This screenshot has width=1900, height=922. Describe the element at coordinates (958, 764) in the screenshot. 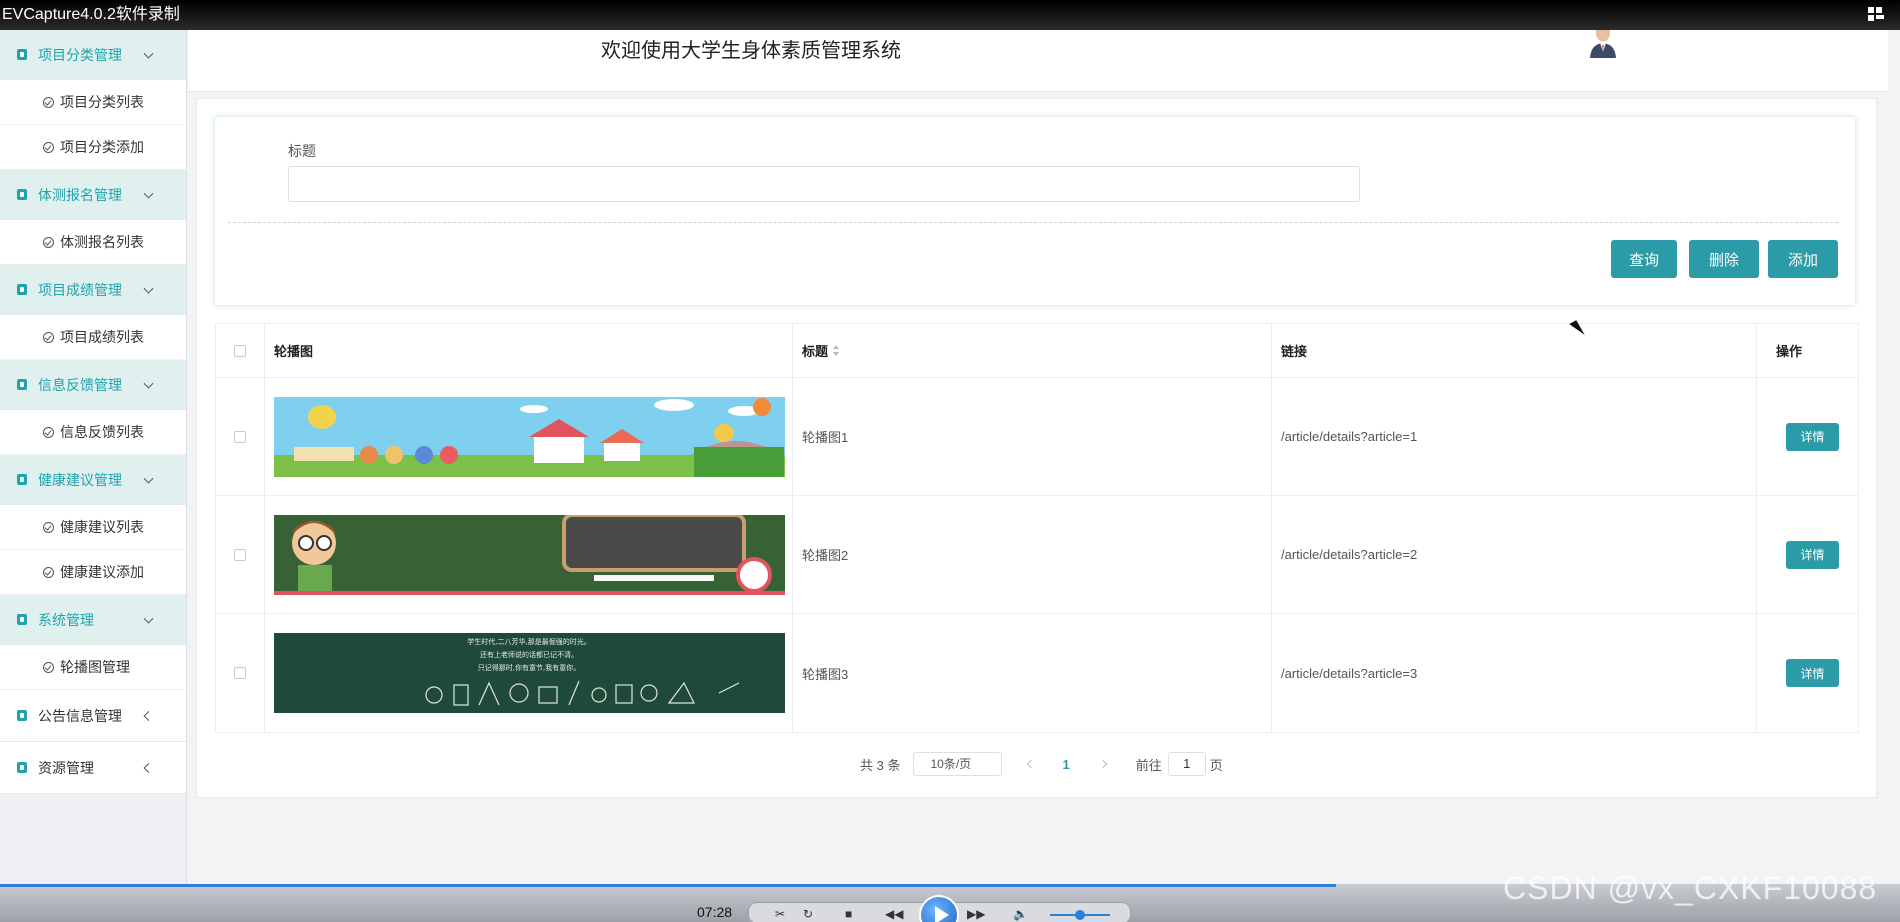

I see `page-size-select: 10条/页` at that location.